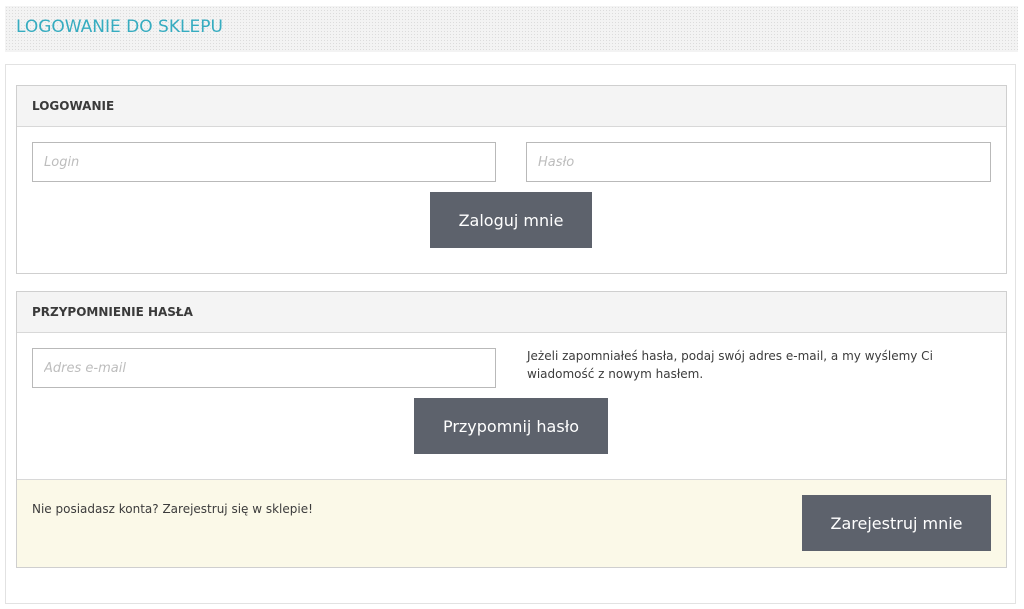 Image resolution: width=1024 pixels, height=609 pixels. What do you see at coordinates (511, 426) in the screenshot?
I see `remind-password-button: Przypomnij hasło` at bounding box center [511, 426].